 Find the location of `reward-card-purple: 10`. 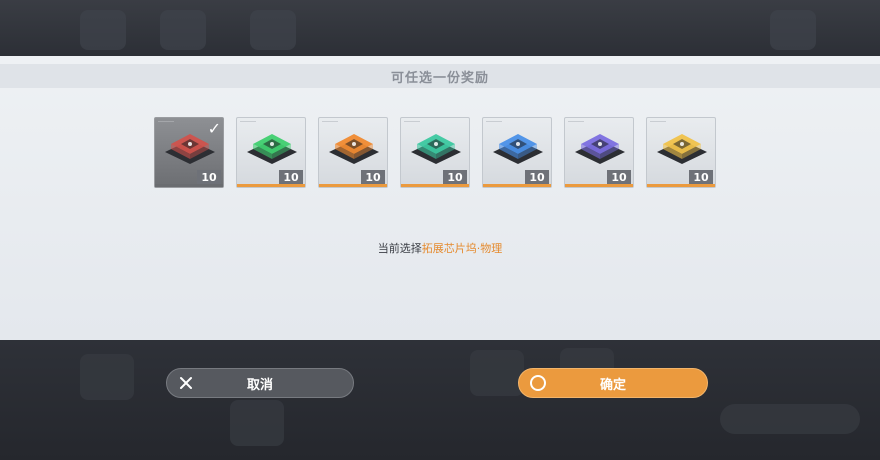

reward-card-purple: 10 is located at coordinates (599, 152).